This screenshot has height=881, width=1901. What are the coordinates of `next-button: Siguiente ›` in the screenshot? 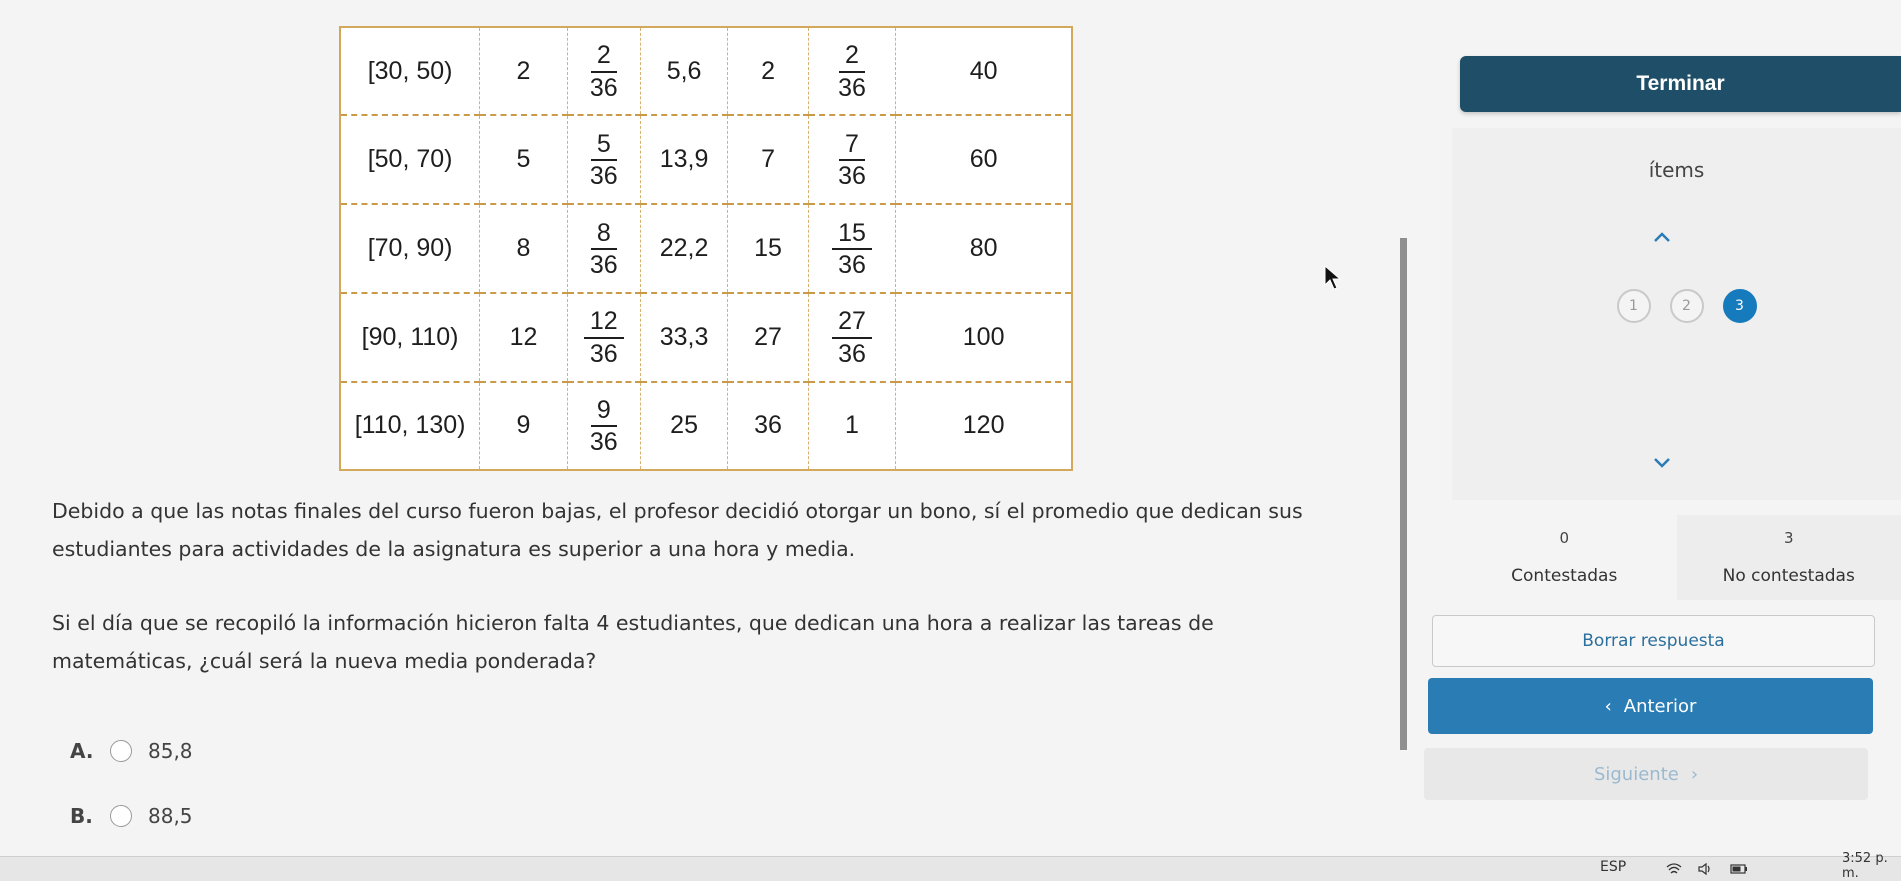 It's located at (1646, 774).